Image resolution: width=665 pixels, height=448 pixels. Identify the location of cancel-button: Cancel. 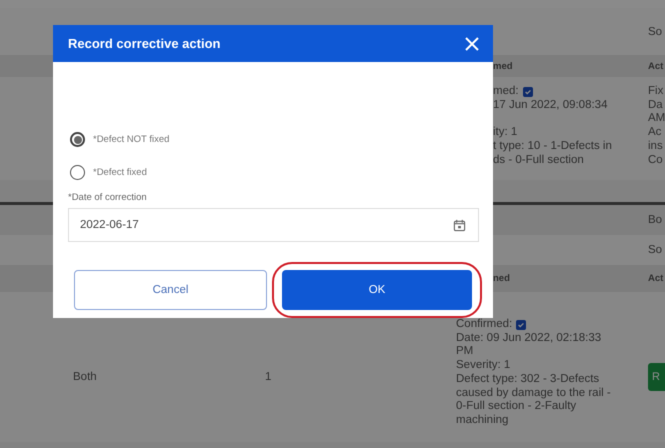
(170, 290).